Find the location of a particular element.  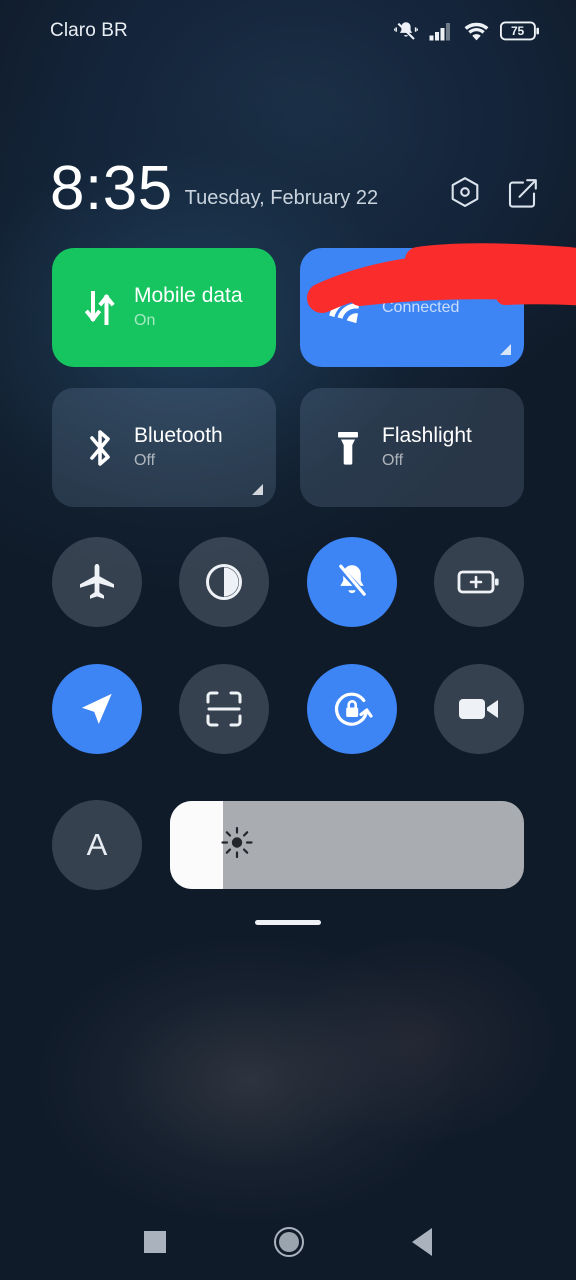

toggle-scanner is located at coordinates (224, 709).